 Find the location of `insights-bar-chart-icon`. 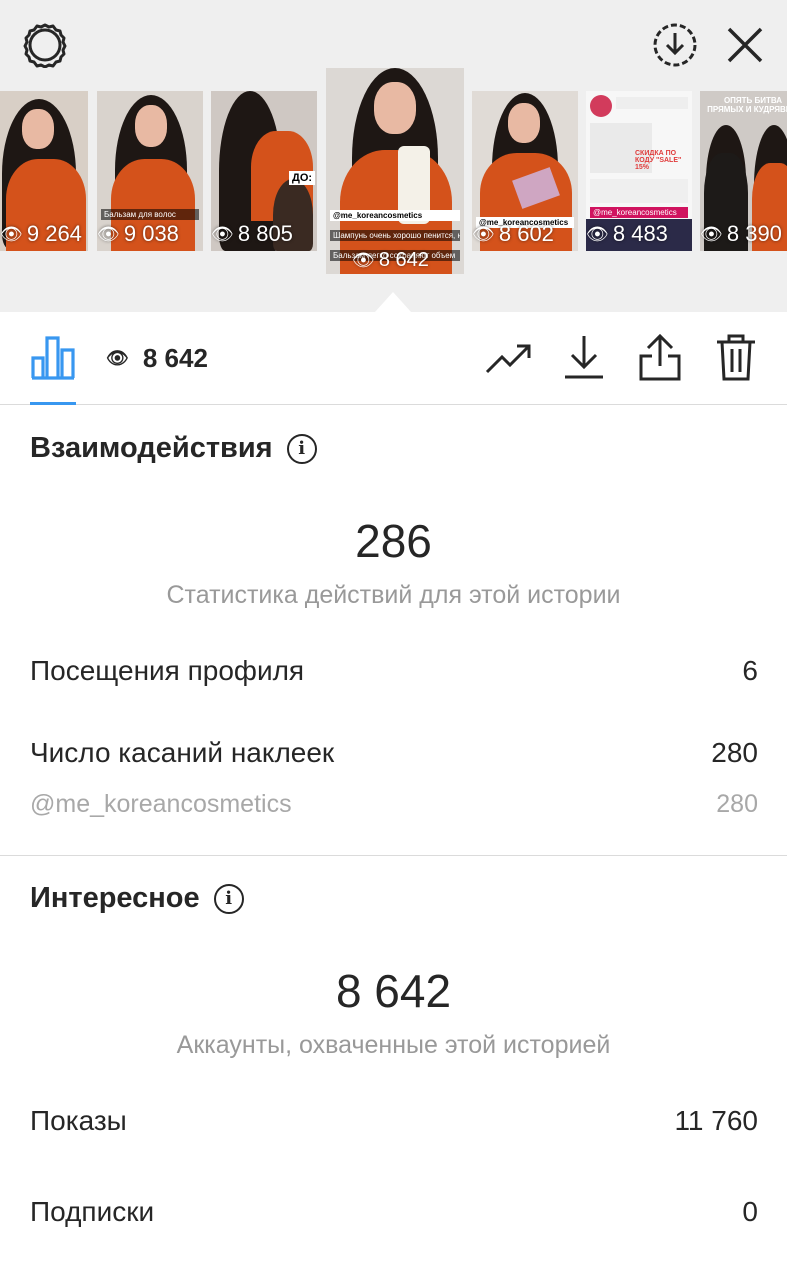

insights-bar-chart-icon is located at coordinates (53, 357).